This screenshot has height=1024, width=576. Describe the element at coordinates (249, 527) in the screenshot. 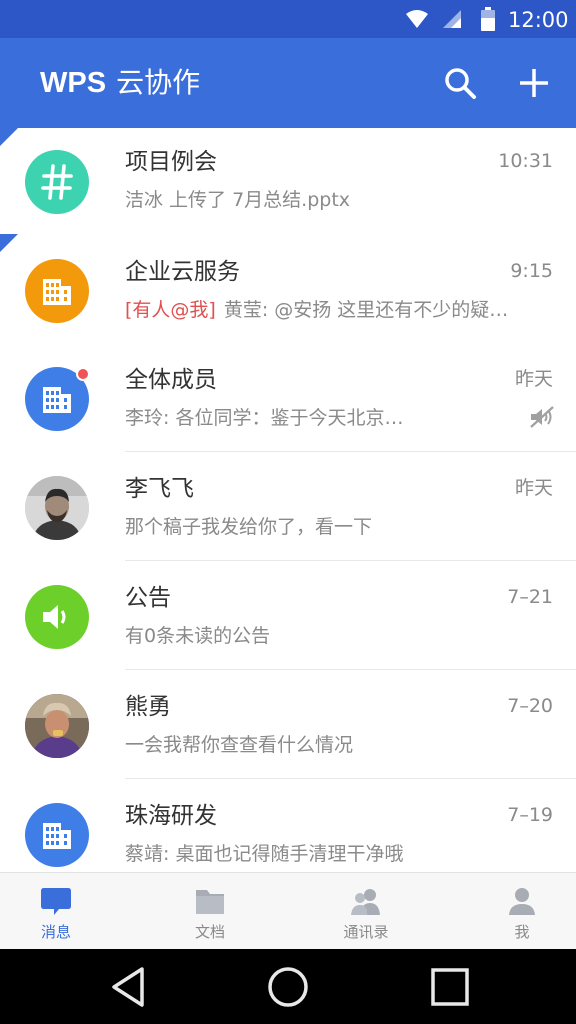

I see `preview-text: 那个稿子我发给你了，看一下` at that location.